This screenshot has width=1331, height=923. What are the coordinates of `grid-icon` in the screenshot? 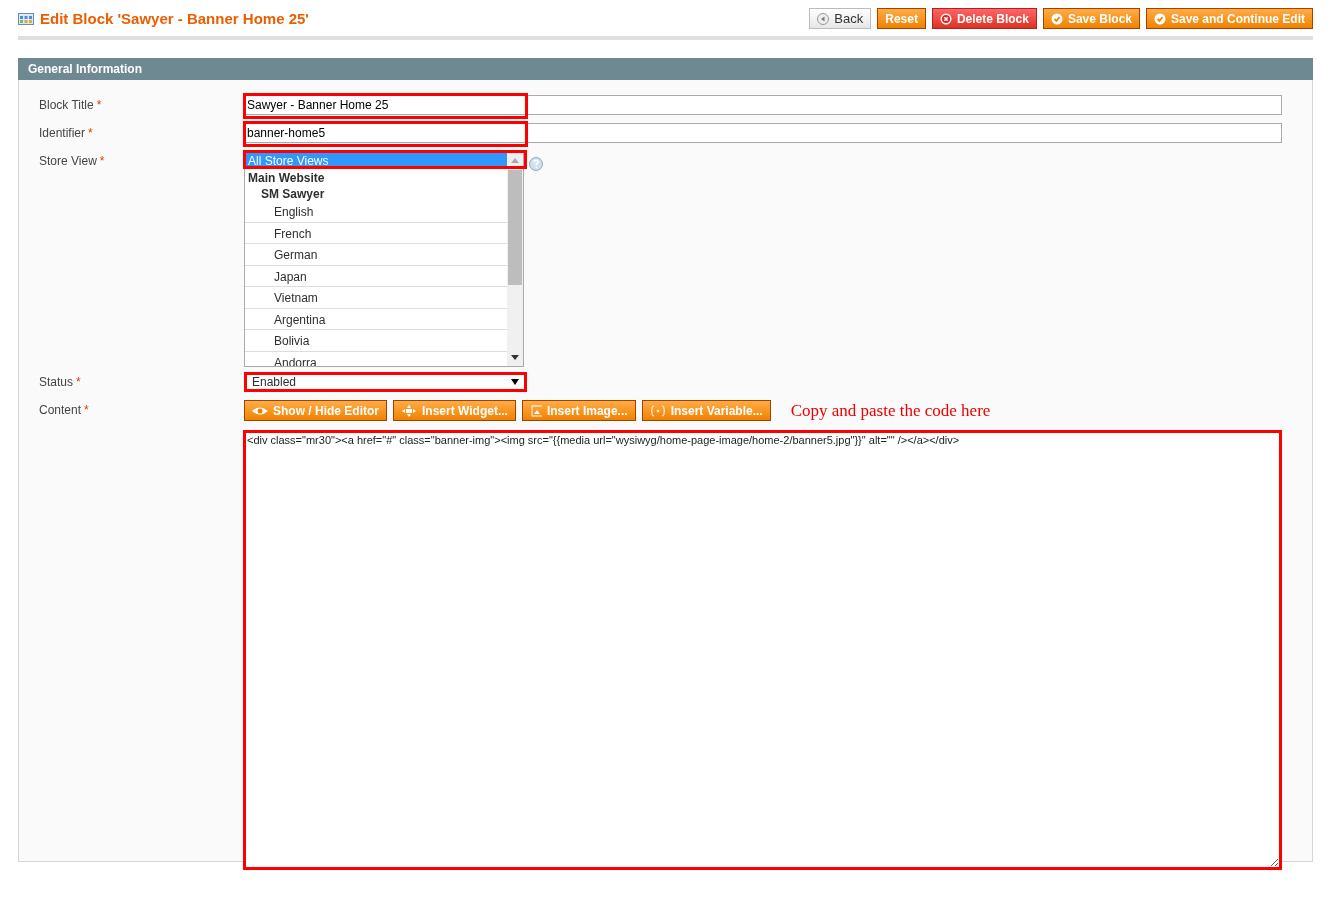 It's located at (26, 18).